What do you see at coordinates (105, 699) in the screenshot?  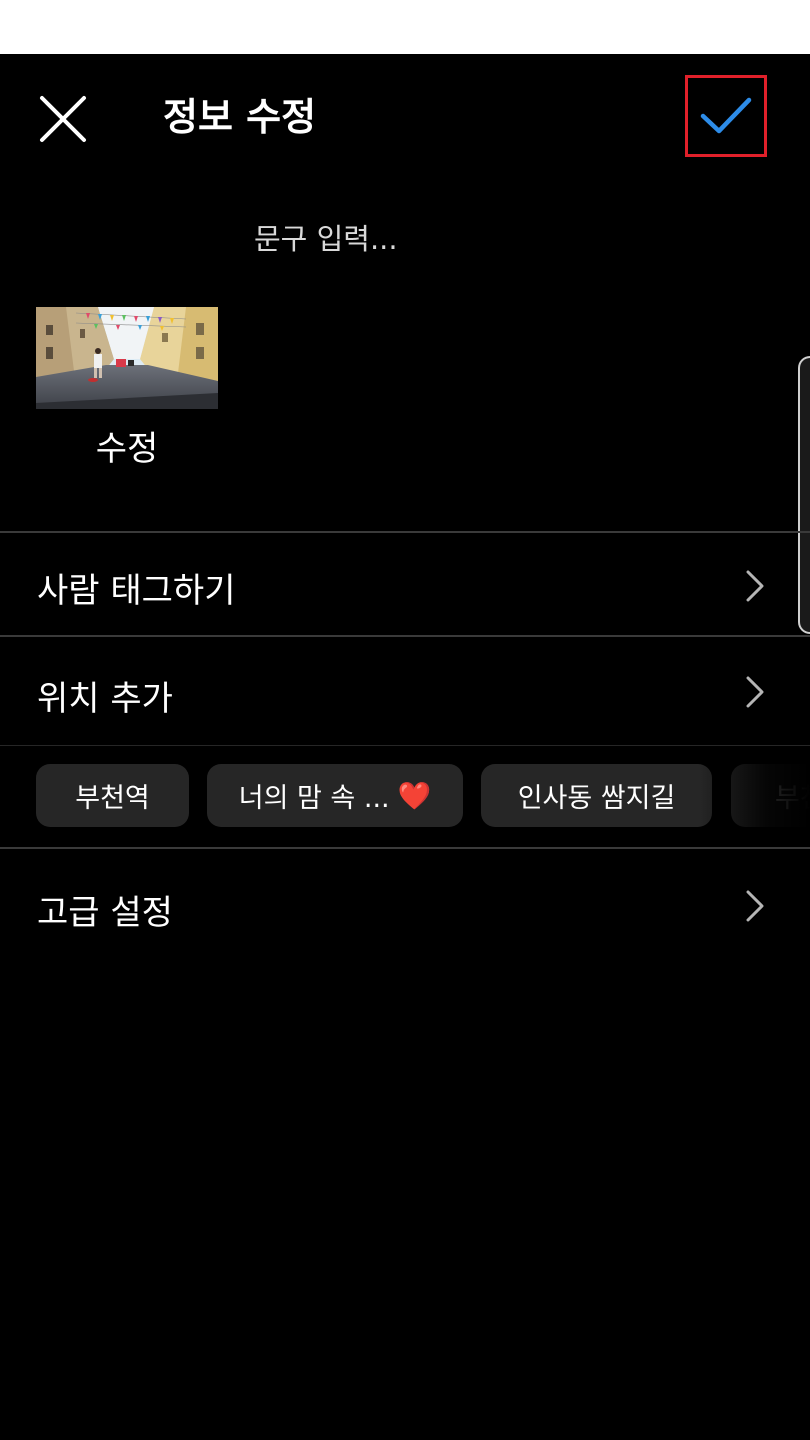 I see `add-location-label: 위치 추가` at bounding box center [105, 699].